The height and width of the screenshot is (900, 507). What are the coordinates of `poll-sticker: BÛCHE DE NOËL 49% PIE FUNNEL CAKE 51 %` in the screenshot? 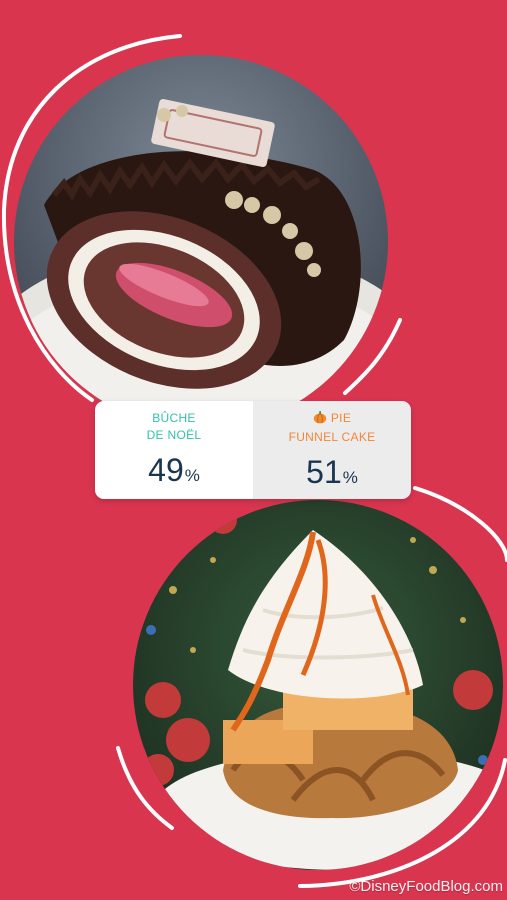 It's located at (253, 450).